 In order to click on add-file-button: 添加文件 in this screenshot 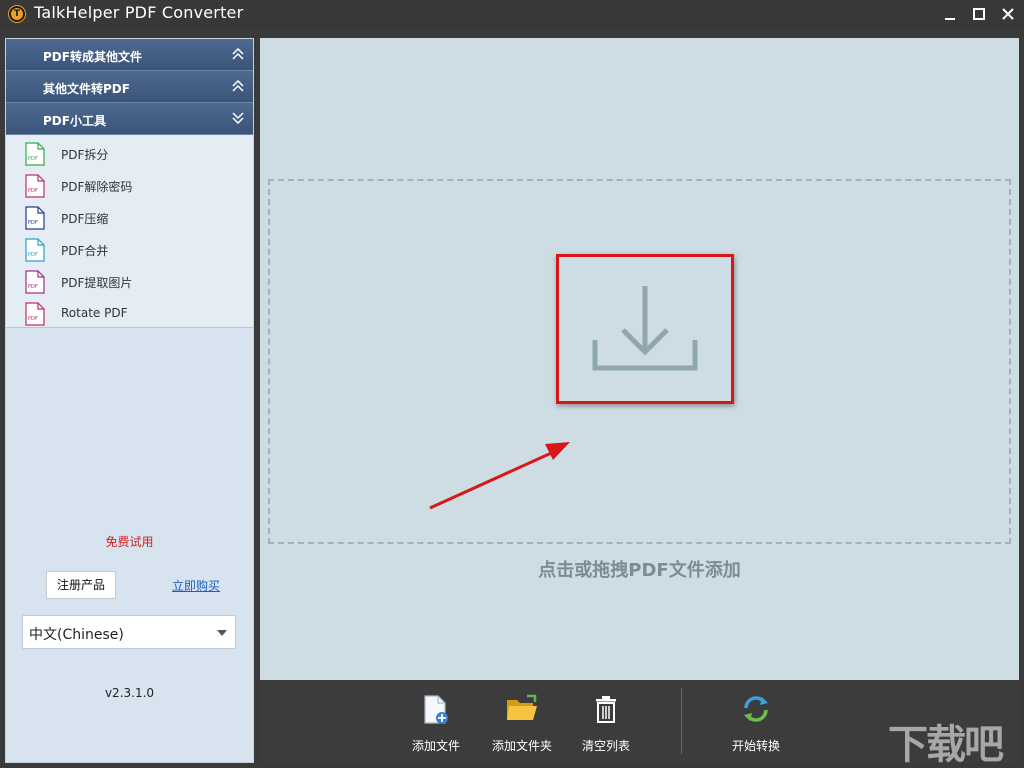, I will do `click(436, 725)`.